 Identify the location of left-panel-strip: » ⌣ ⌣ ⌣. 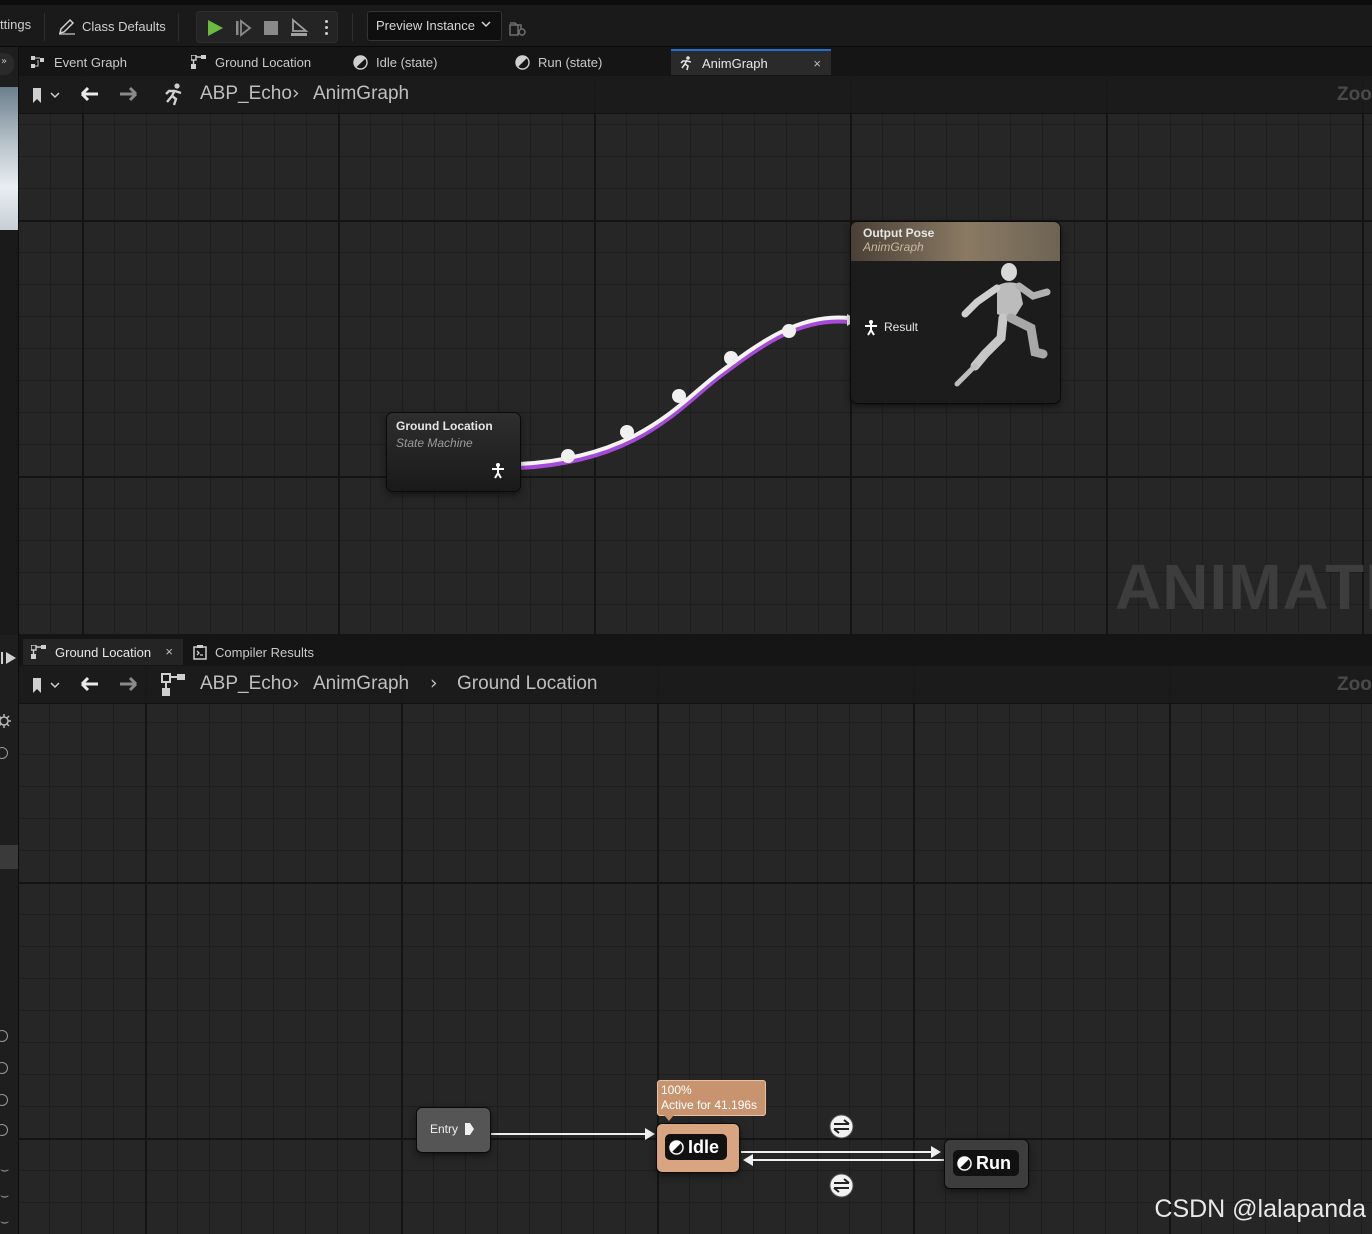
(9, 640).